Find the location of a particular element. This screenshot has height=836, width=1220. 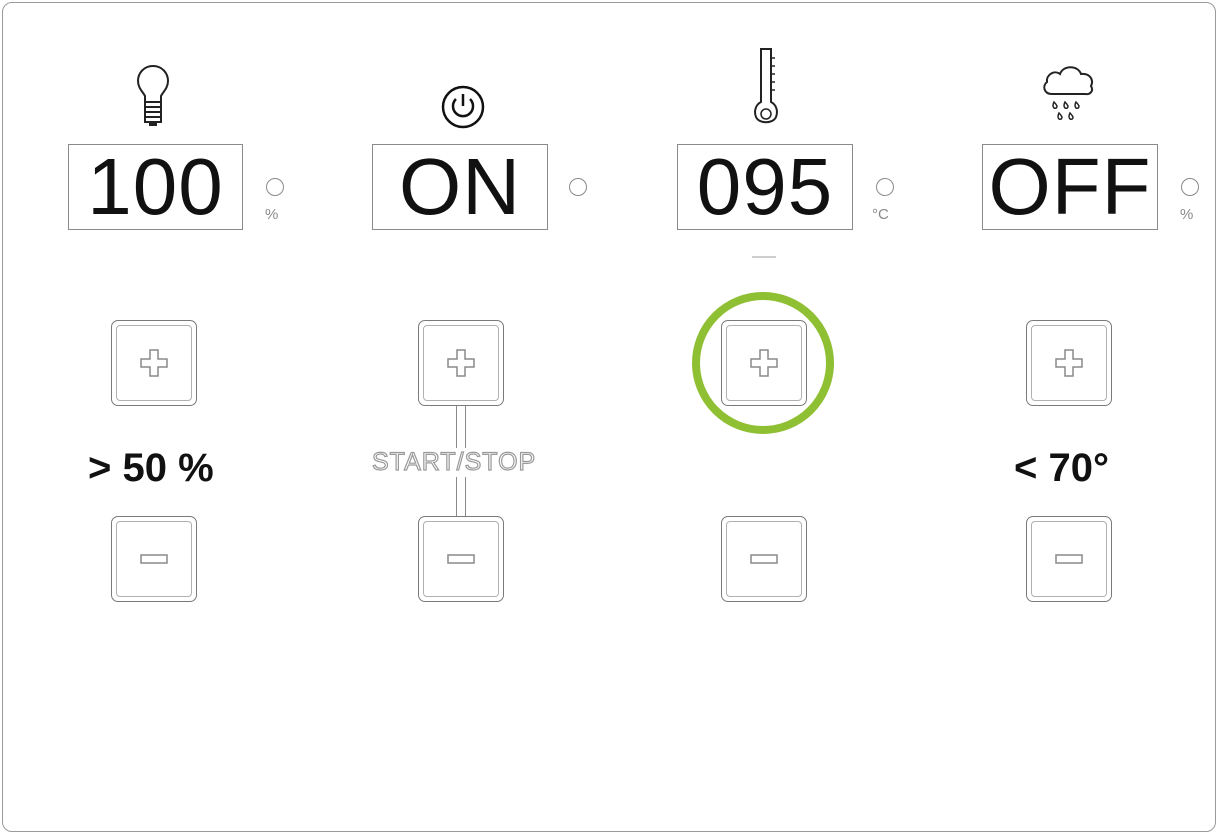

power-minus-button is located at coordinates (461, 559).